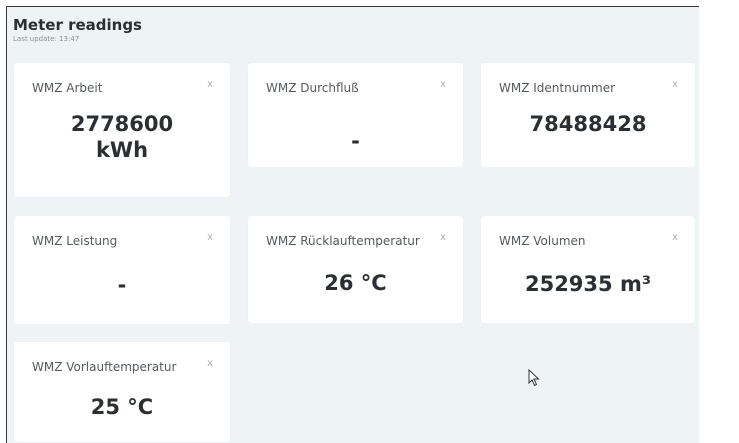 This screenshot has width=739, height=443. I want to click on card-title: WMZ Leistung, so click(75, 241).